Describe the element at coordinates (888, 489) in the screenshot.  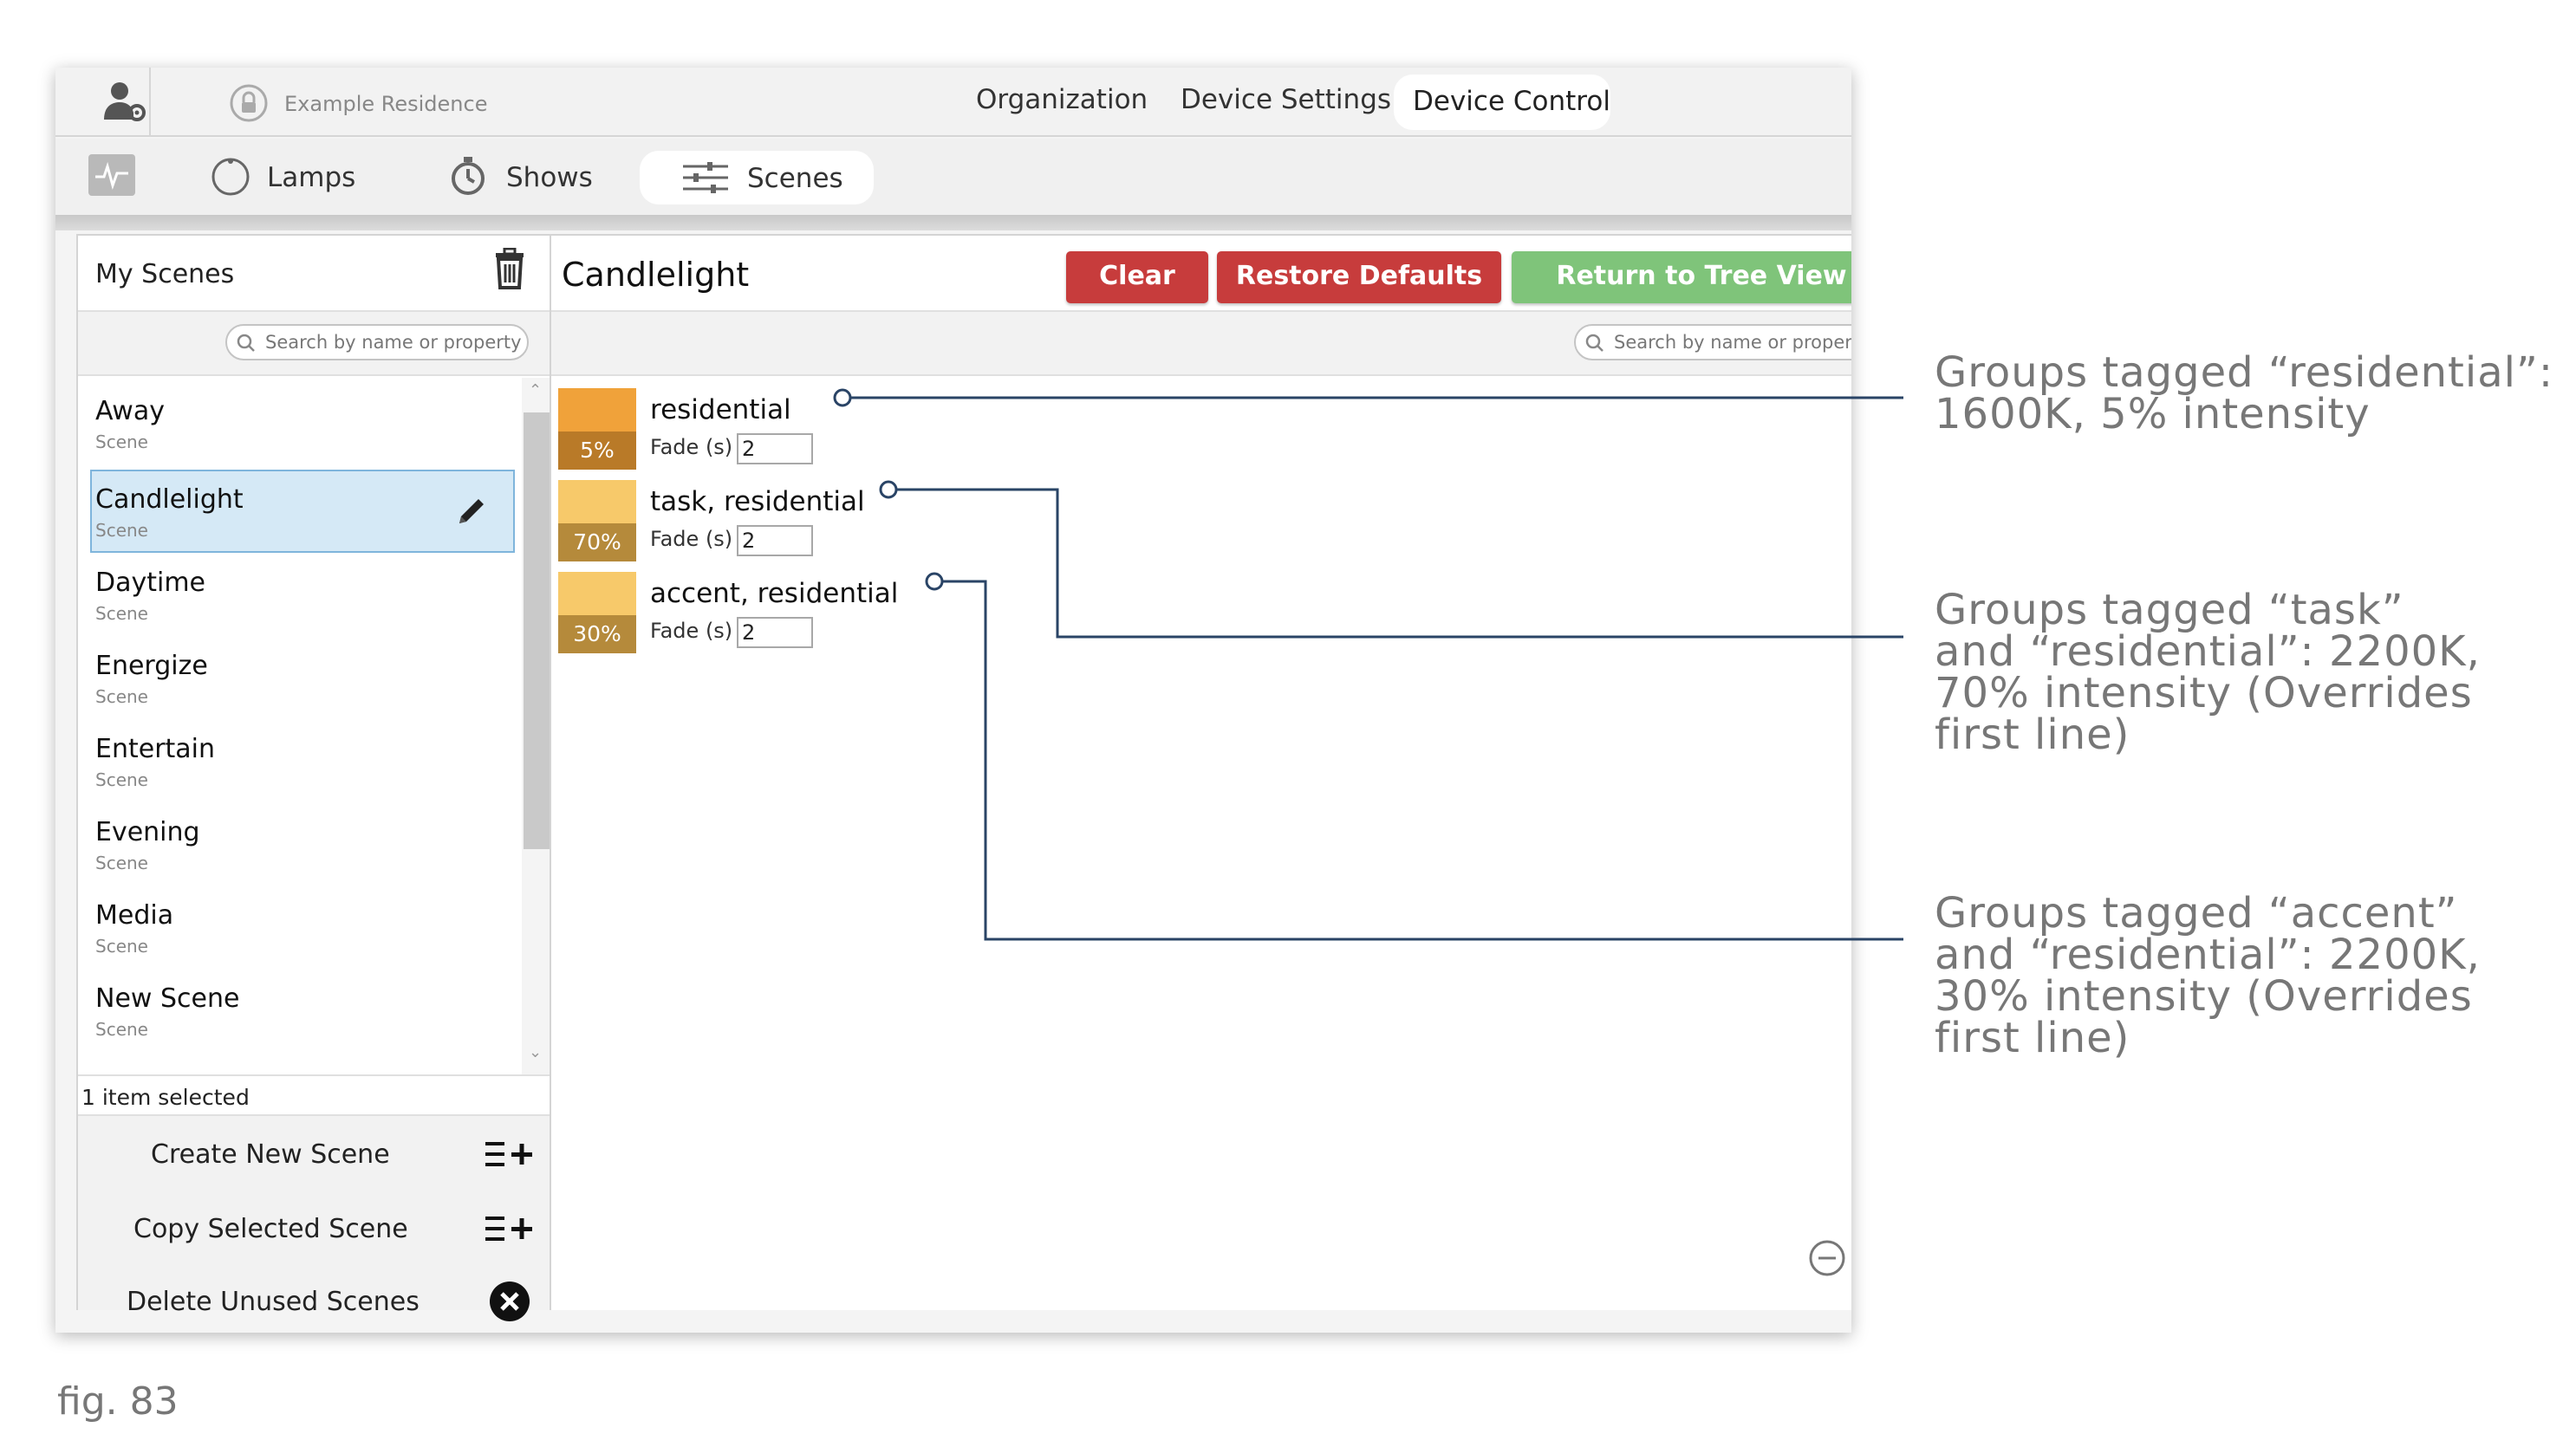
I see `leader-anchor-task` at that location.